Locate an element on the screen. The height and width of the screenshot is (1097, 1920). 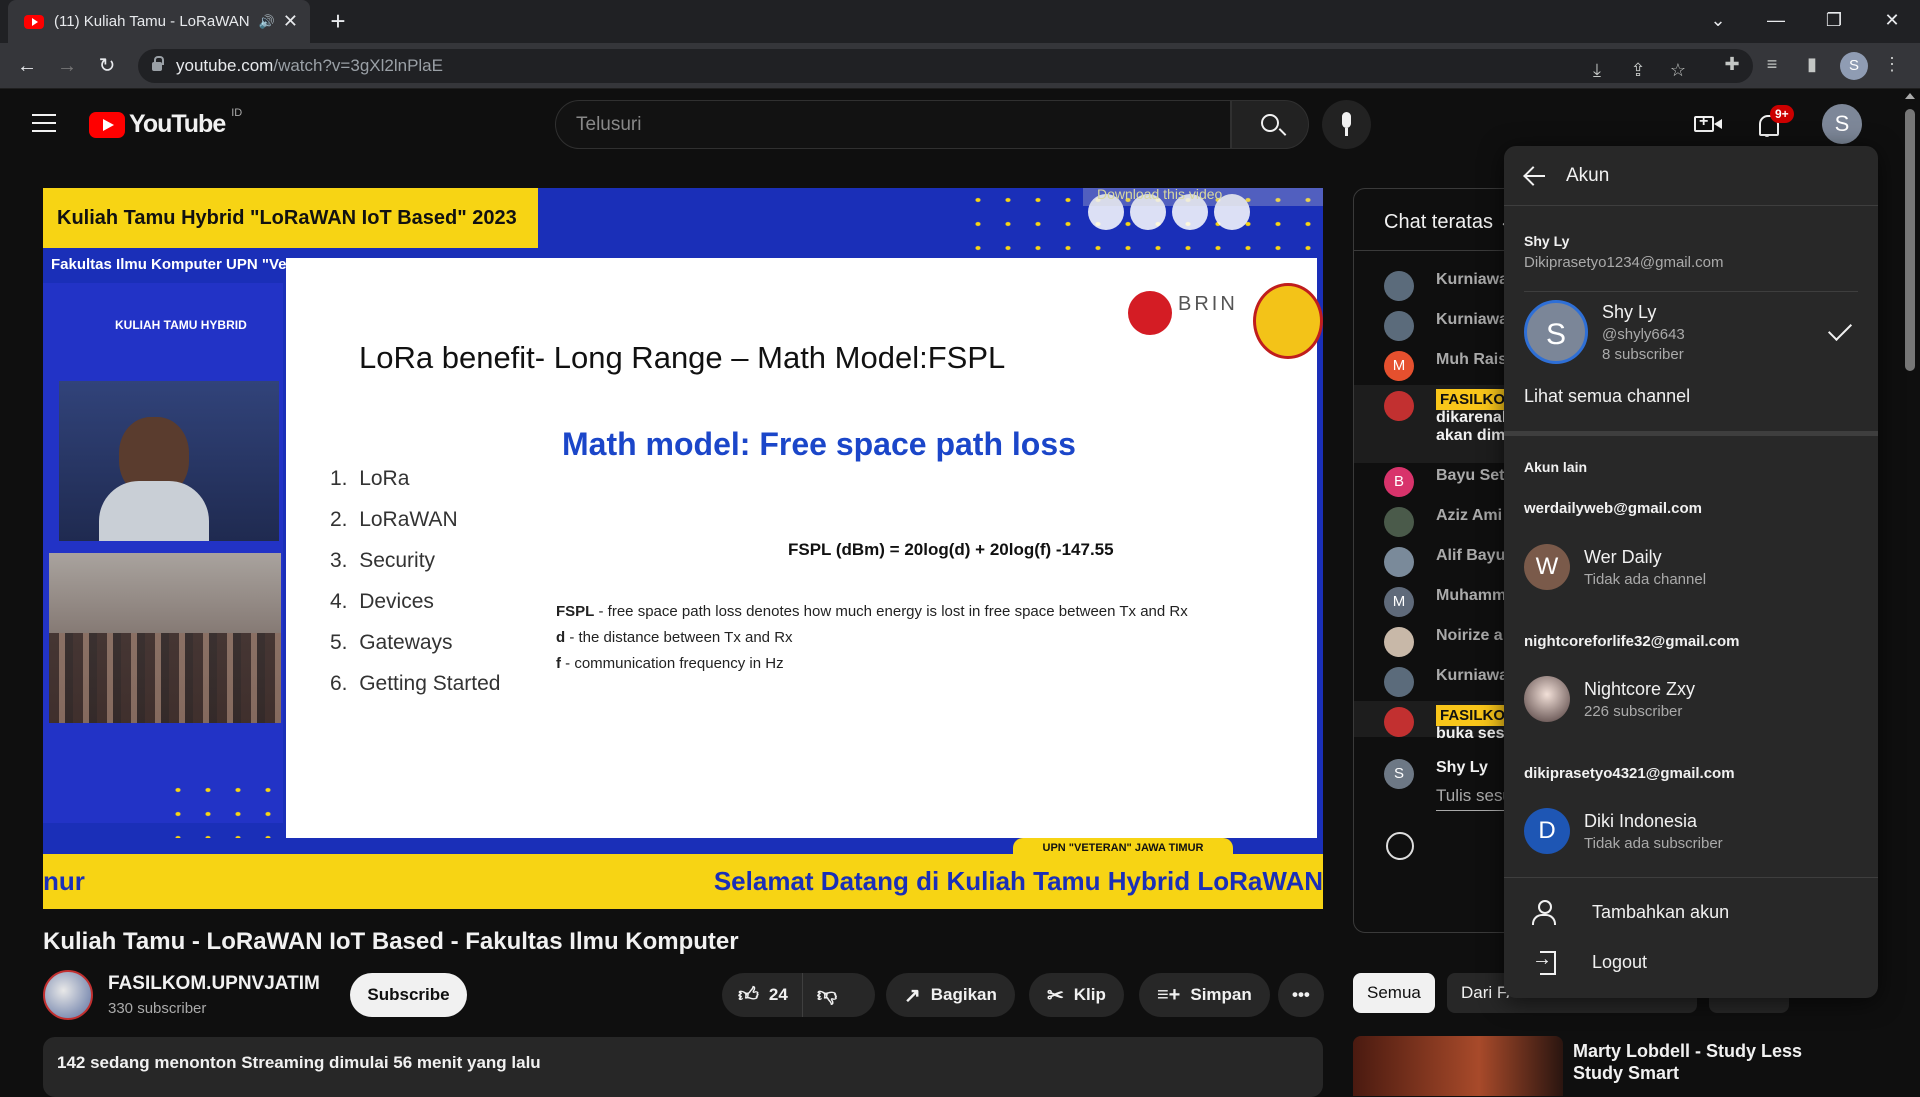
chat-author-name: Muhamm is located at coordinates (1471, 595).